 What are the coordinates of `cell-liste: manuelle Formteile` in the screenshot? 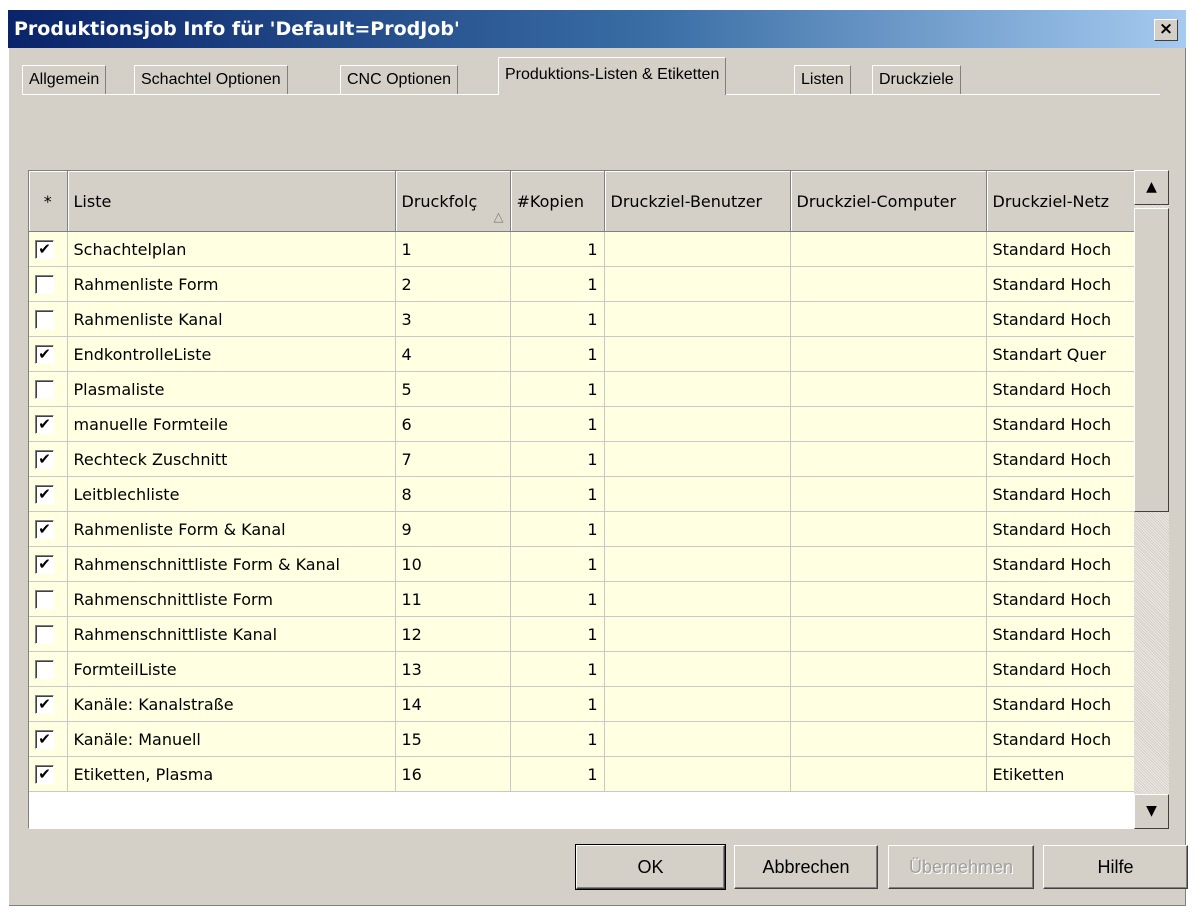 It's located at (231, 424).